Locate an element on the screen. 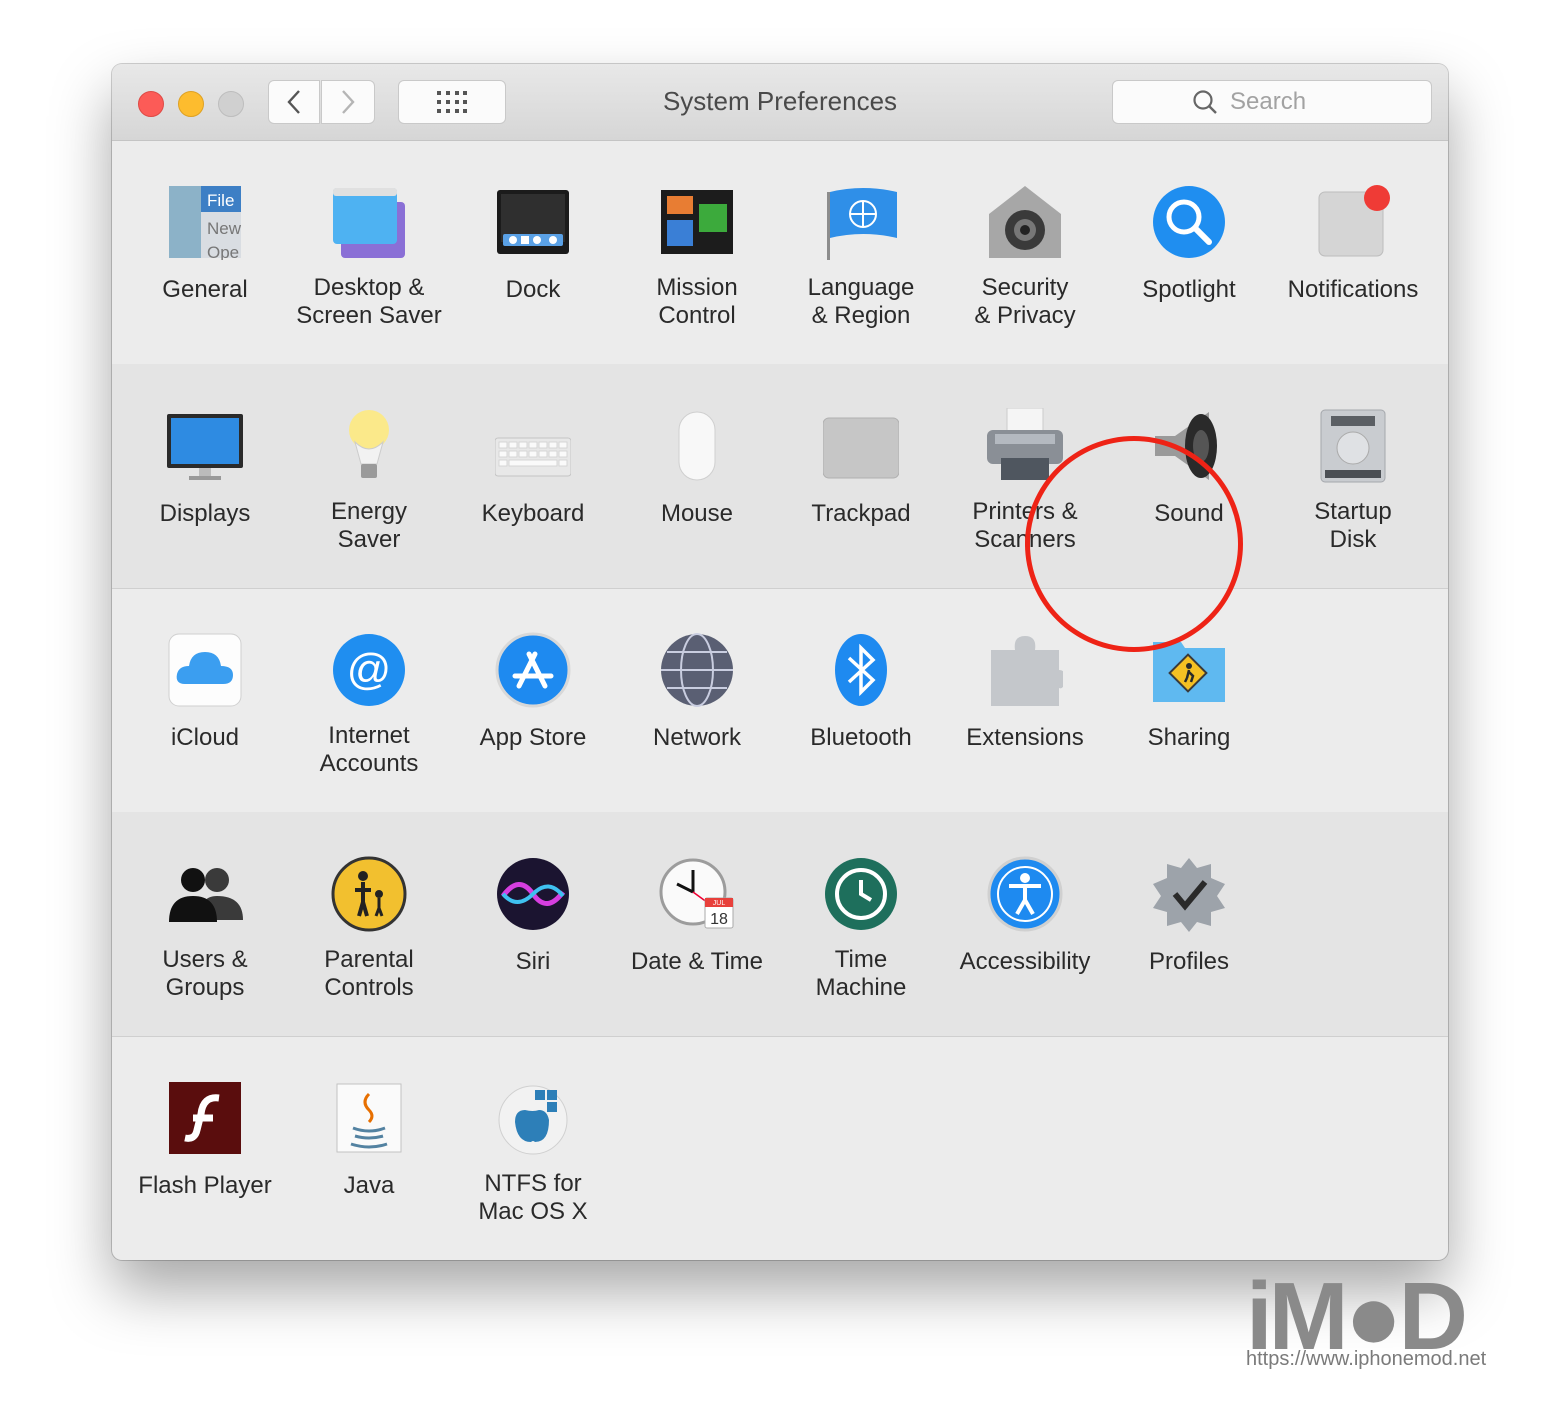  pref-label: Notifications is located at coordinates (1353, 289).